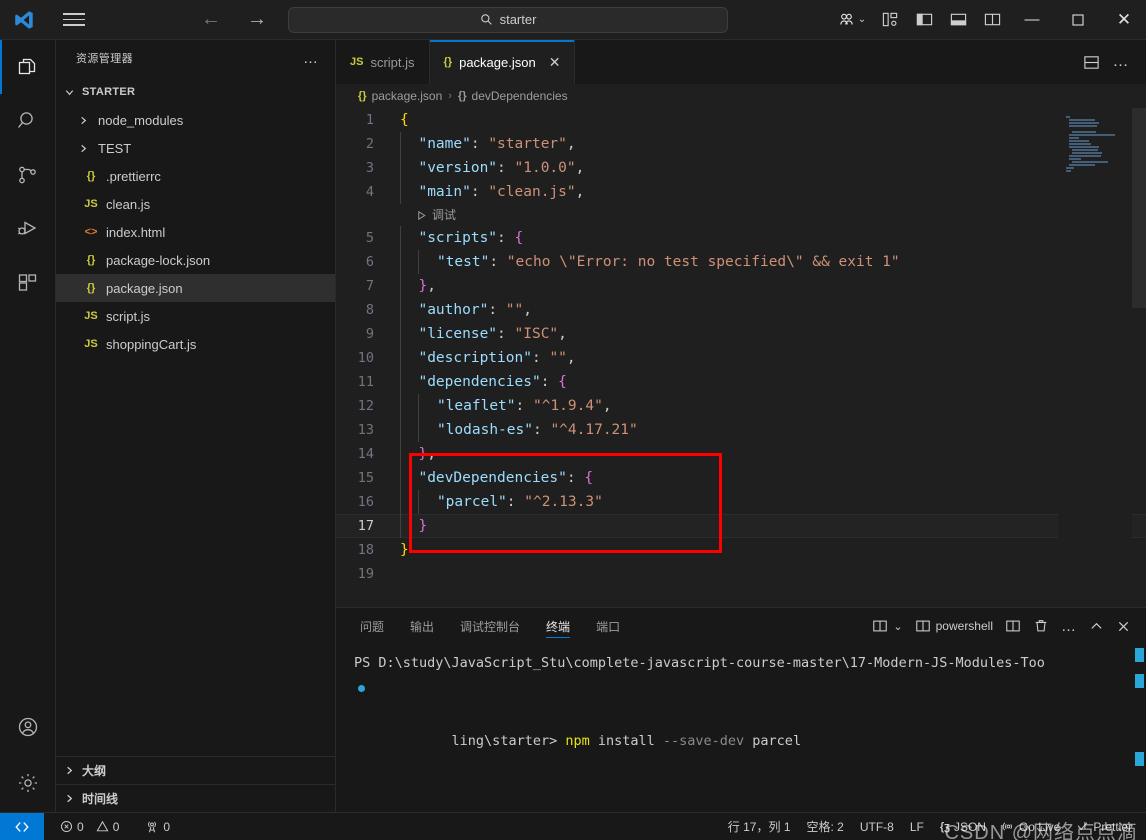  I want to click on tree-item-test: TEST, so click(195, 148).